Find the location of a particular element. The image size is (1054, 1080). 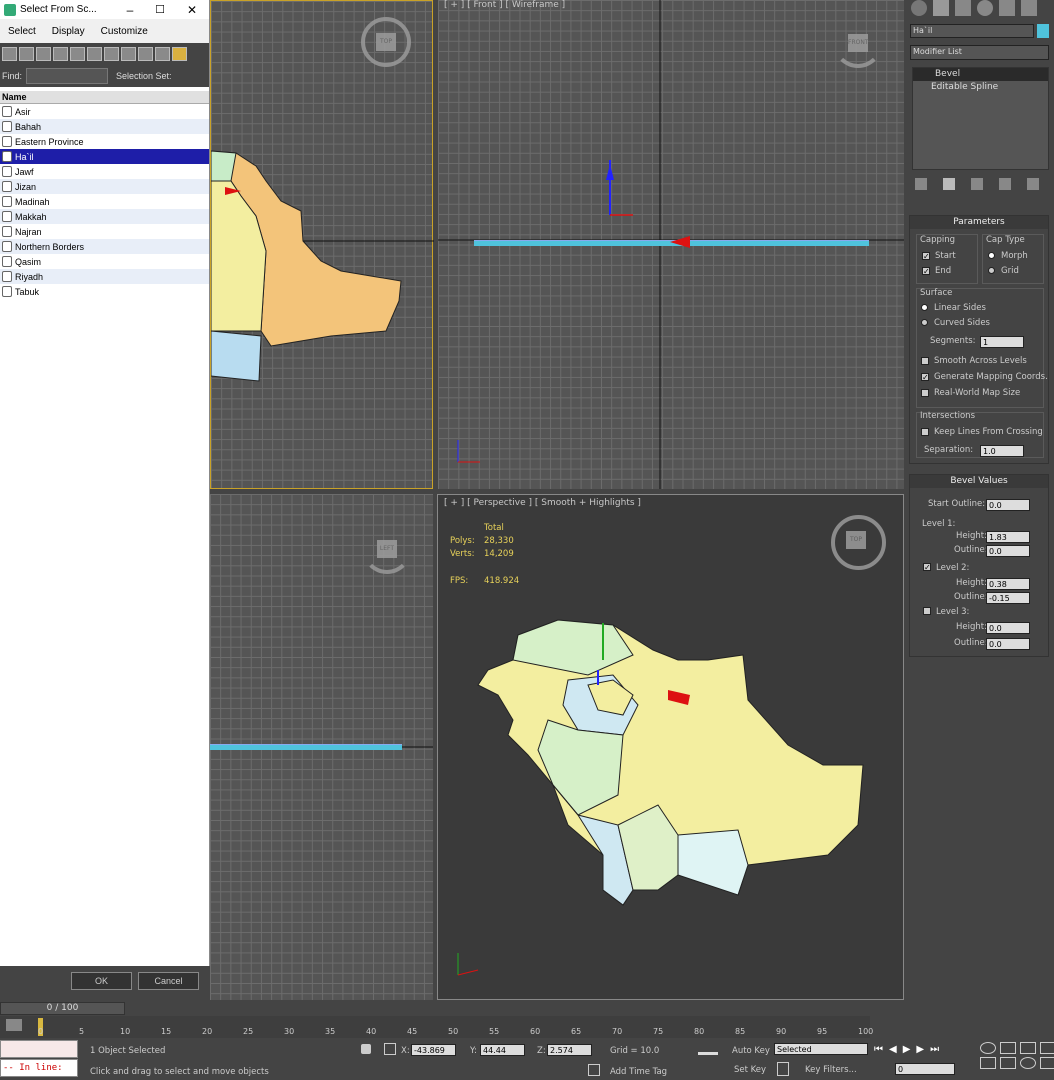

zoom-extents-all-icon is located at coordinates (1047, 1048).